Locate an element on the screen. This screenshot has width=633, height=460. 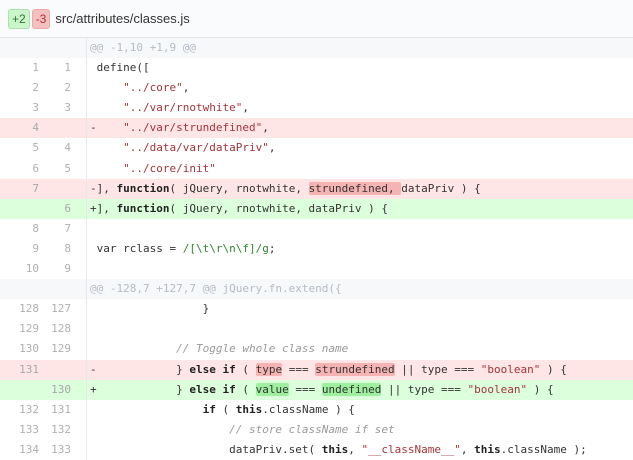
new-line-number: 127 is located at coordinates (59, 309).